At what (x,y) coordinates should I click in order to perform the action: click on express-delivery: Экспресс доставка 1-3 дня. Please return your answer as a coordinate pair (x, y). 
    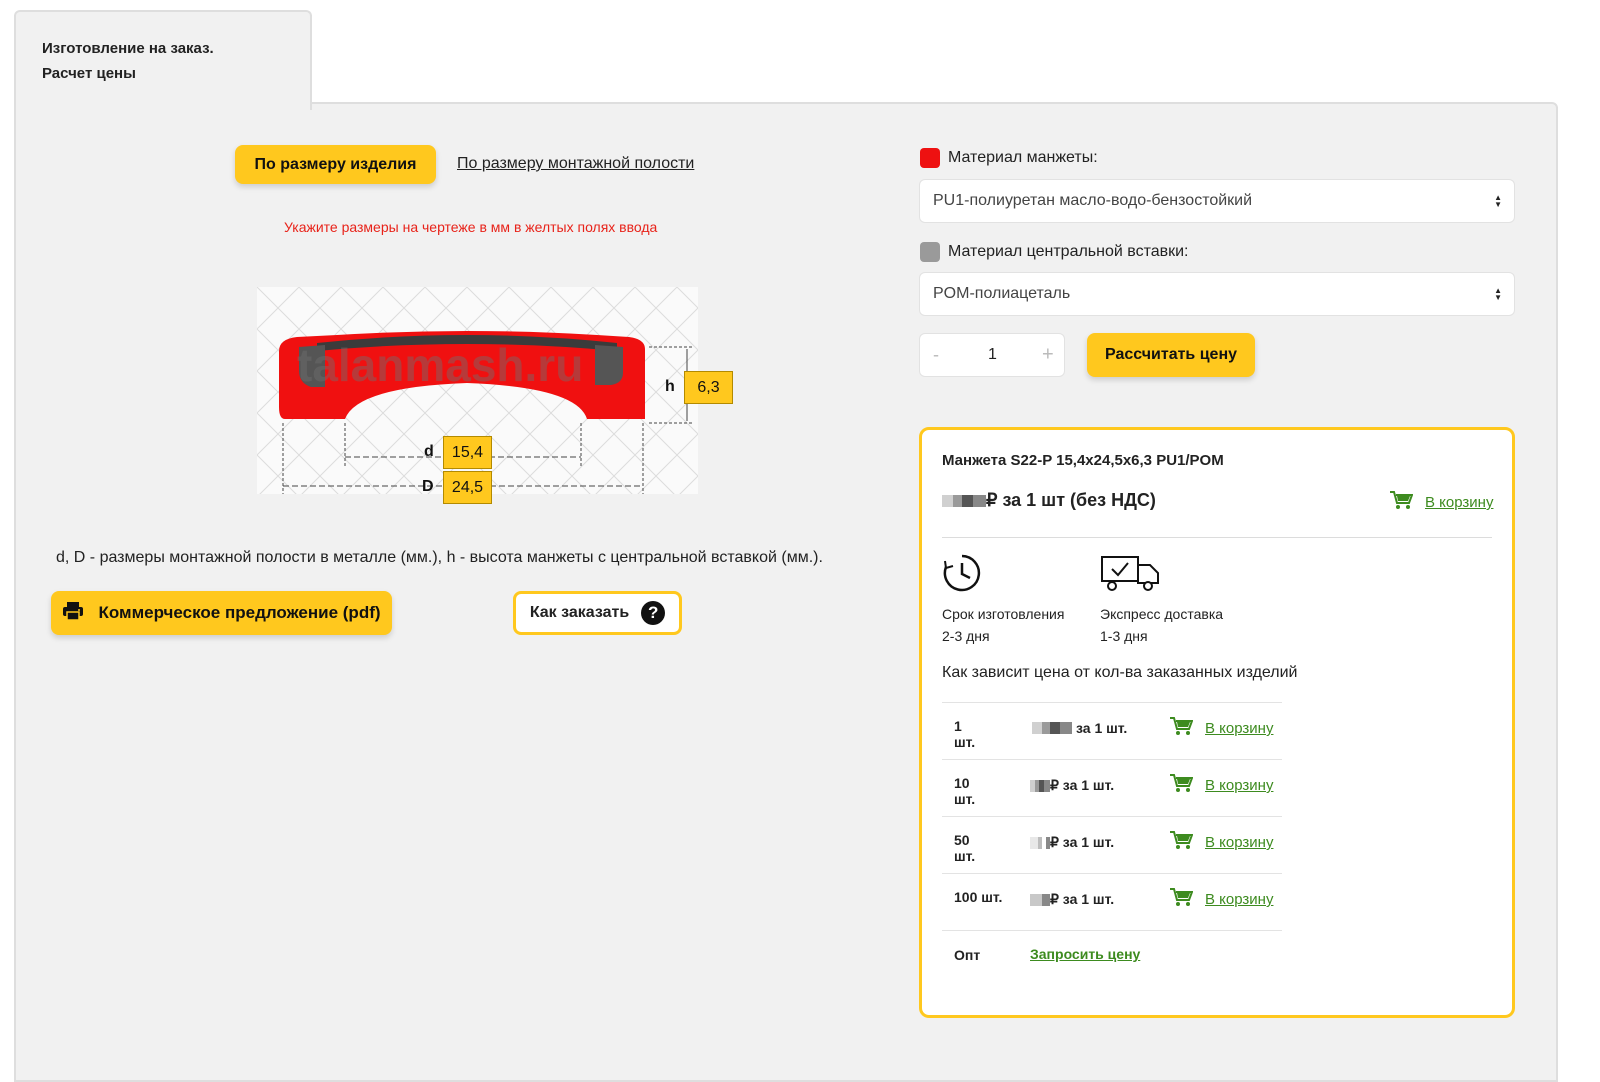
    Looking at the image, I should click on (1161, 625).